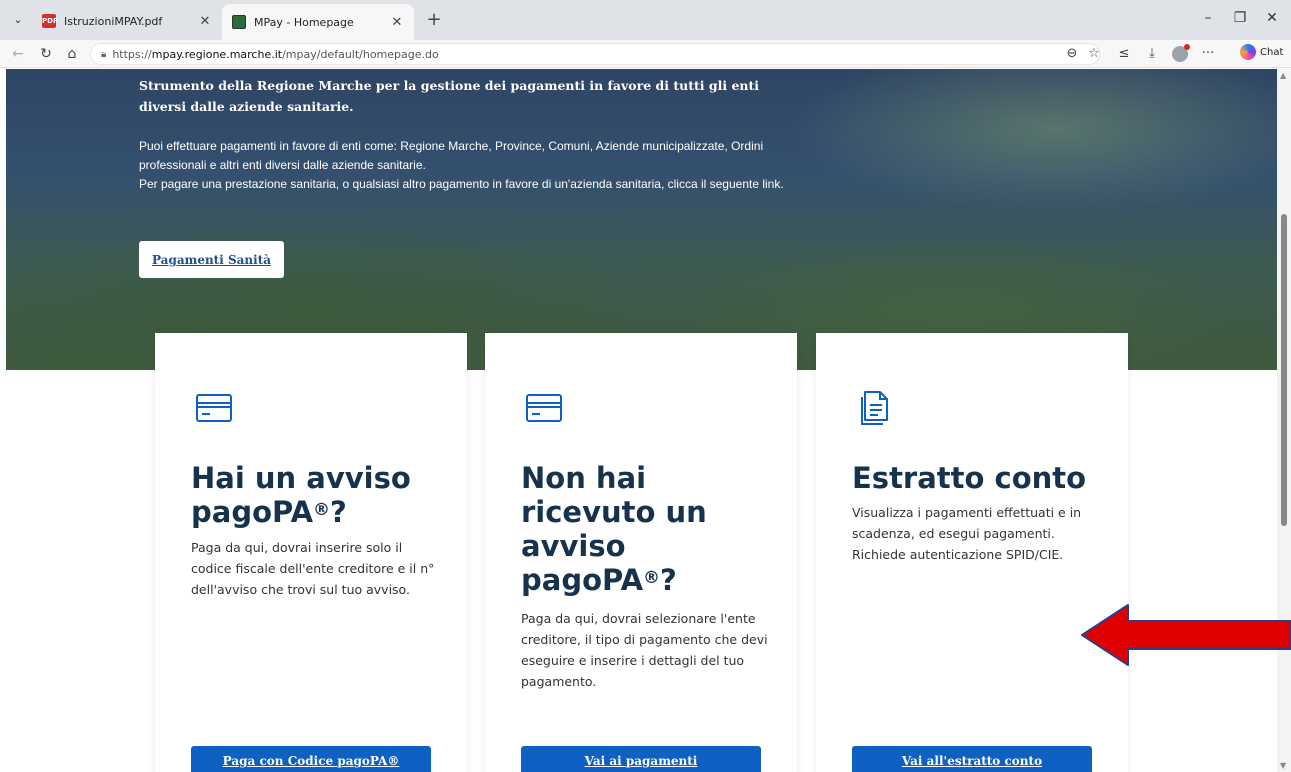 This screenshot has width=1291, height=772. I want to click on mpay-favicon-icon, so click(239, 22).